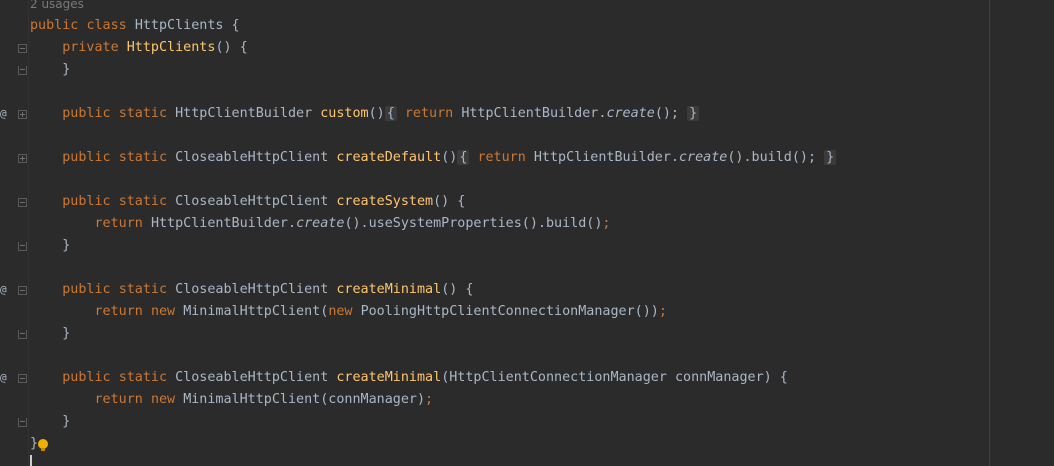  What do you see at coordinates (772, 157) in the screenshot?
I see `call-rest: ().build();` at bounding box center [772, 157].